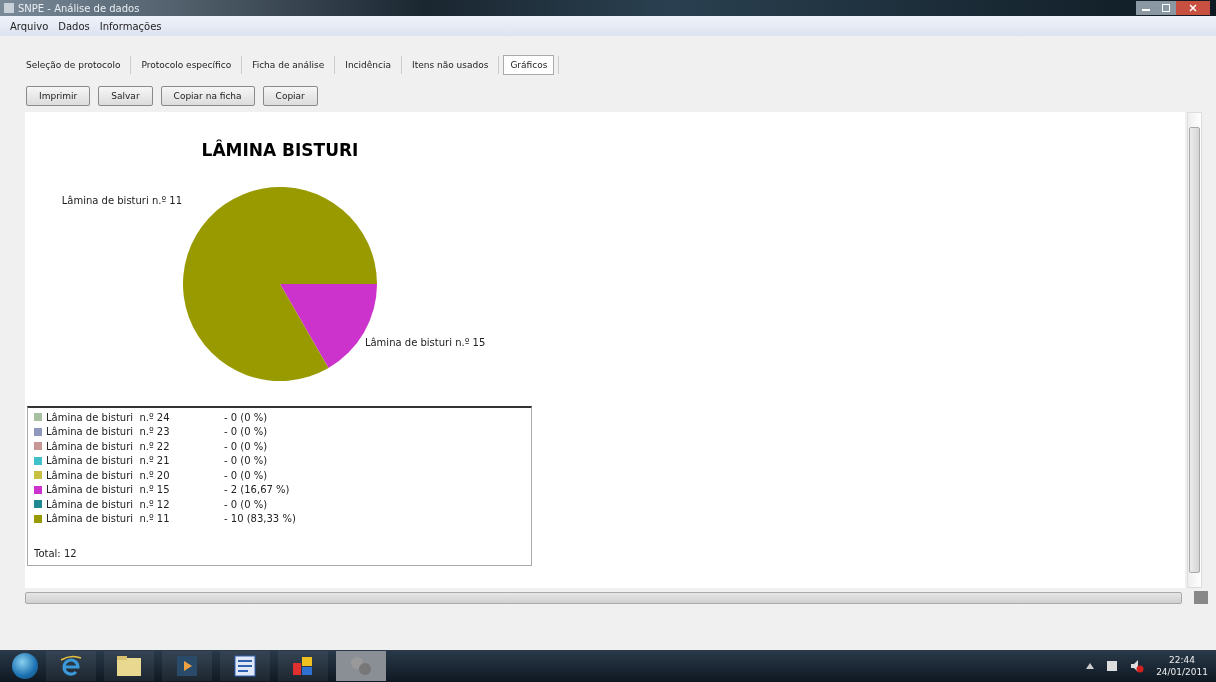 This screenshot has height=682, width=1216. I want to click on legend-value: - 2 (16,67 %), so click(257, 490).